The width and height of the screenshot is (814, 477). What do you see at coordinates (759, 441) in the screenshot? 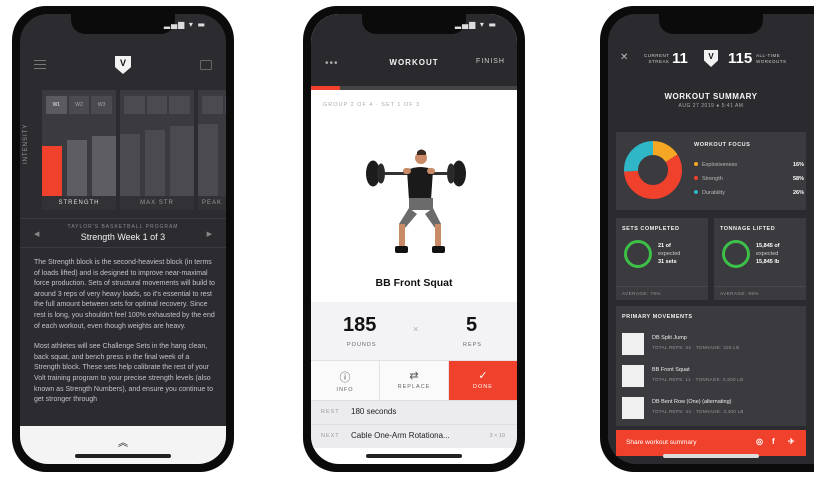
I see `instagram-icon: ◎` at bounding box center [759, 441].